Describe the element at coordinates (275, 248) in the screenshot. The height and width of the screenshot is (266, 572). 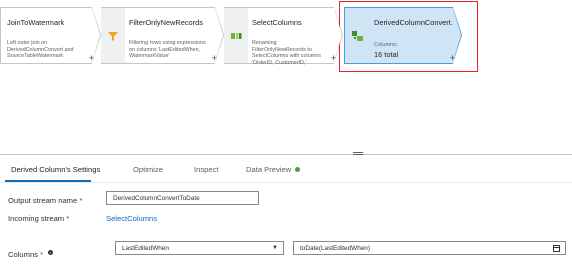
I see `chevron-down-icon: ▼` at that location.